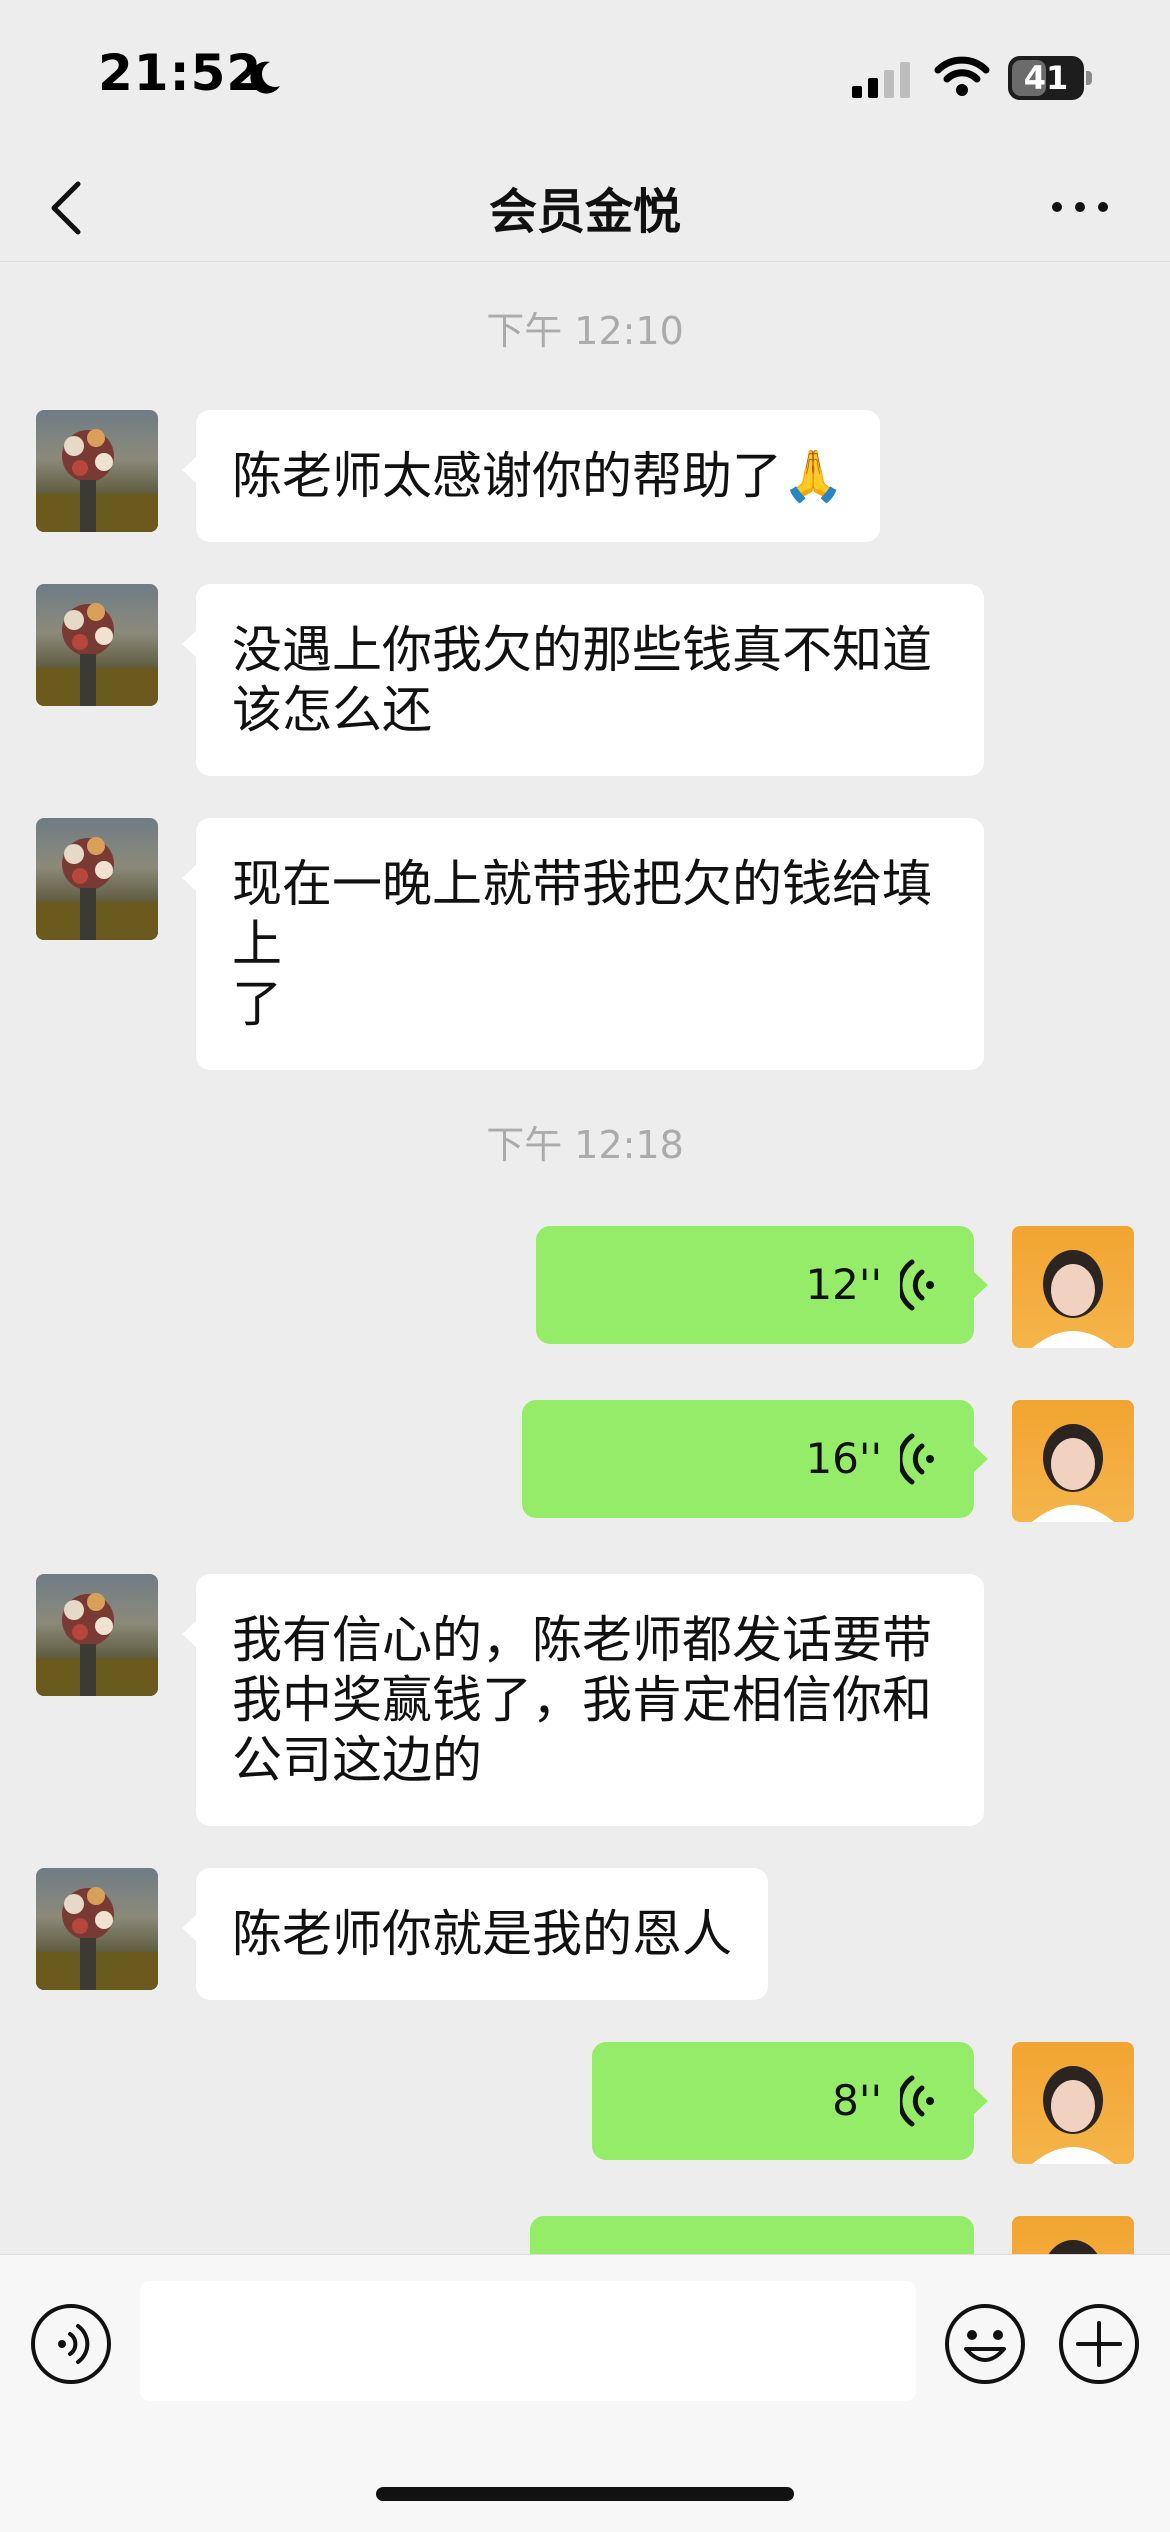 This screenshot has height=2532, width=1170. I want to click on nav-bar: 会员金悦, so click(585, 206).